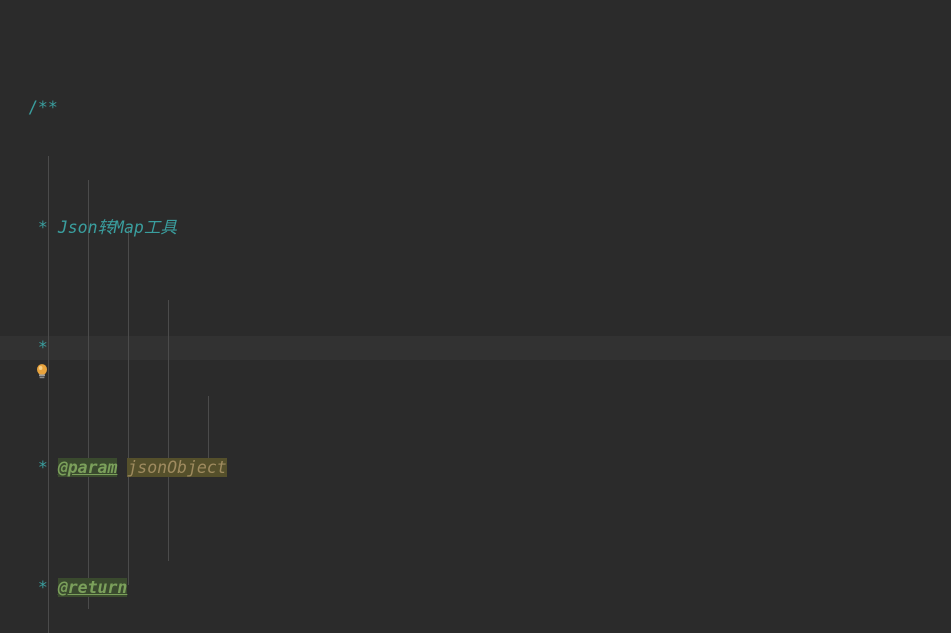  I want to click on code-line: * @return, so click(475, 588).